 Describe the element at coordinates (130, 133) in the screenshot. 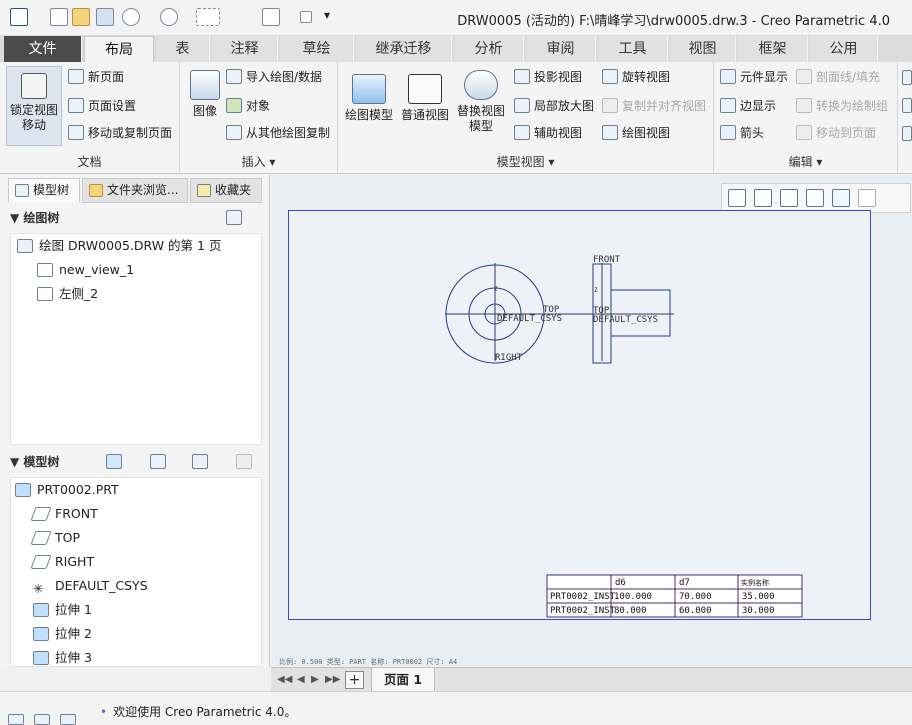

I see `move-copy-page-label: 移动或复制页面` at that location.